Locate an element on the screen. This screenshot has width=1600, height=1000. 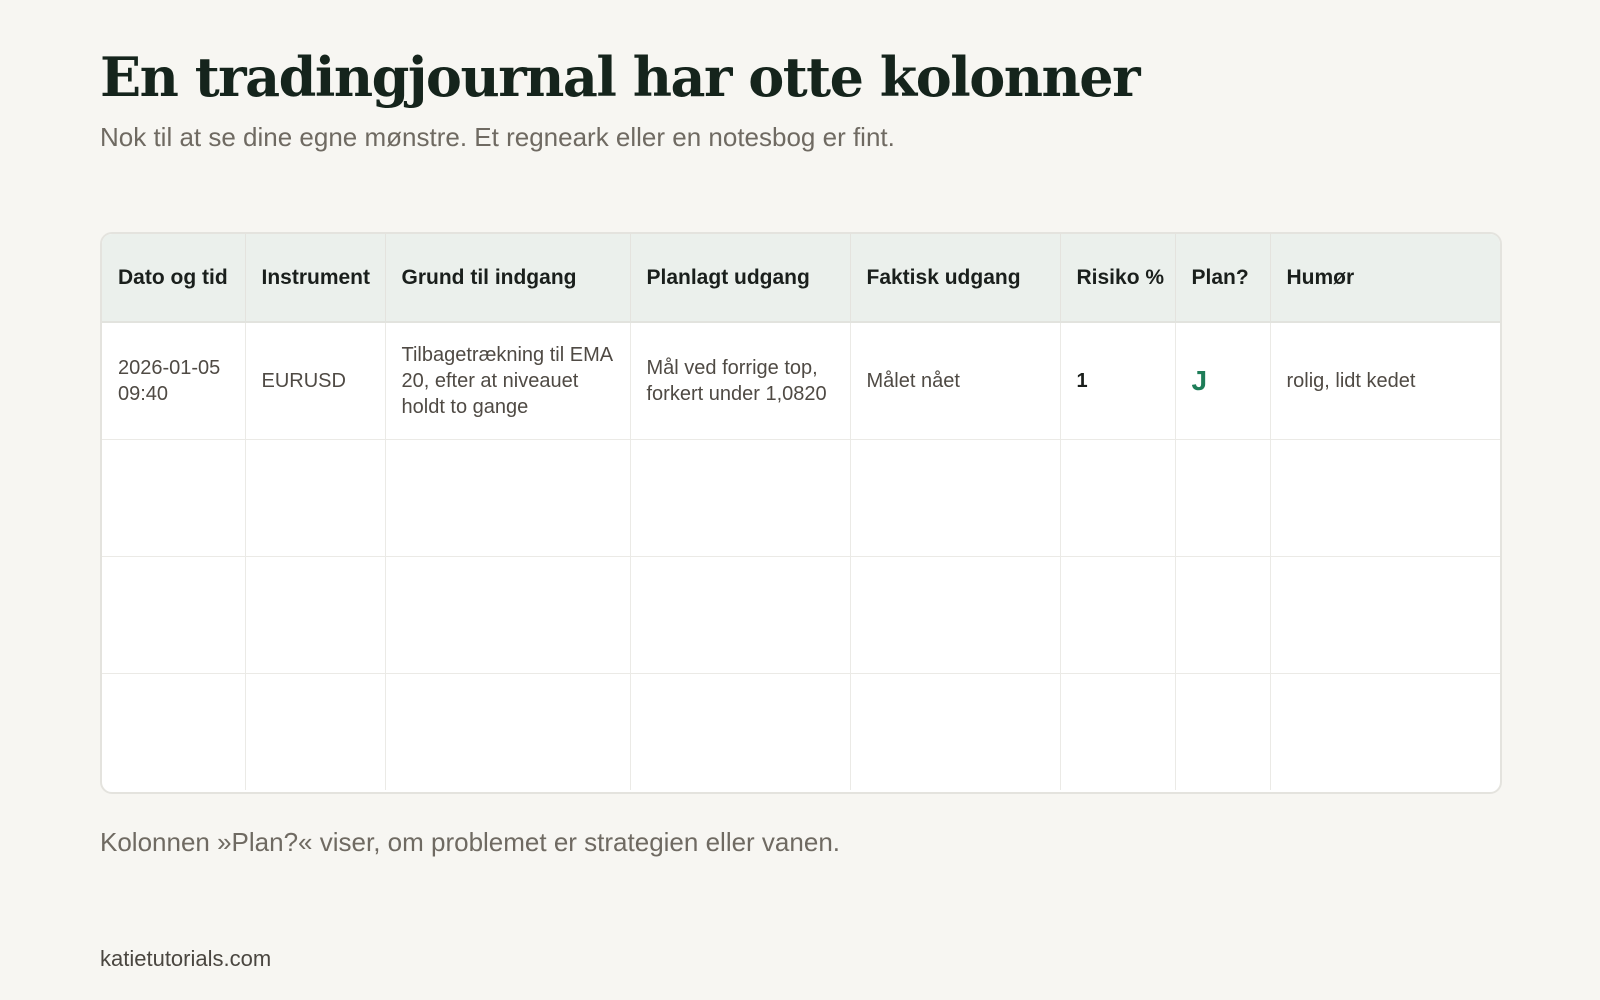
column-header-instrument: Instrument is located at coordinates (314, 278).